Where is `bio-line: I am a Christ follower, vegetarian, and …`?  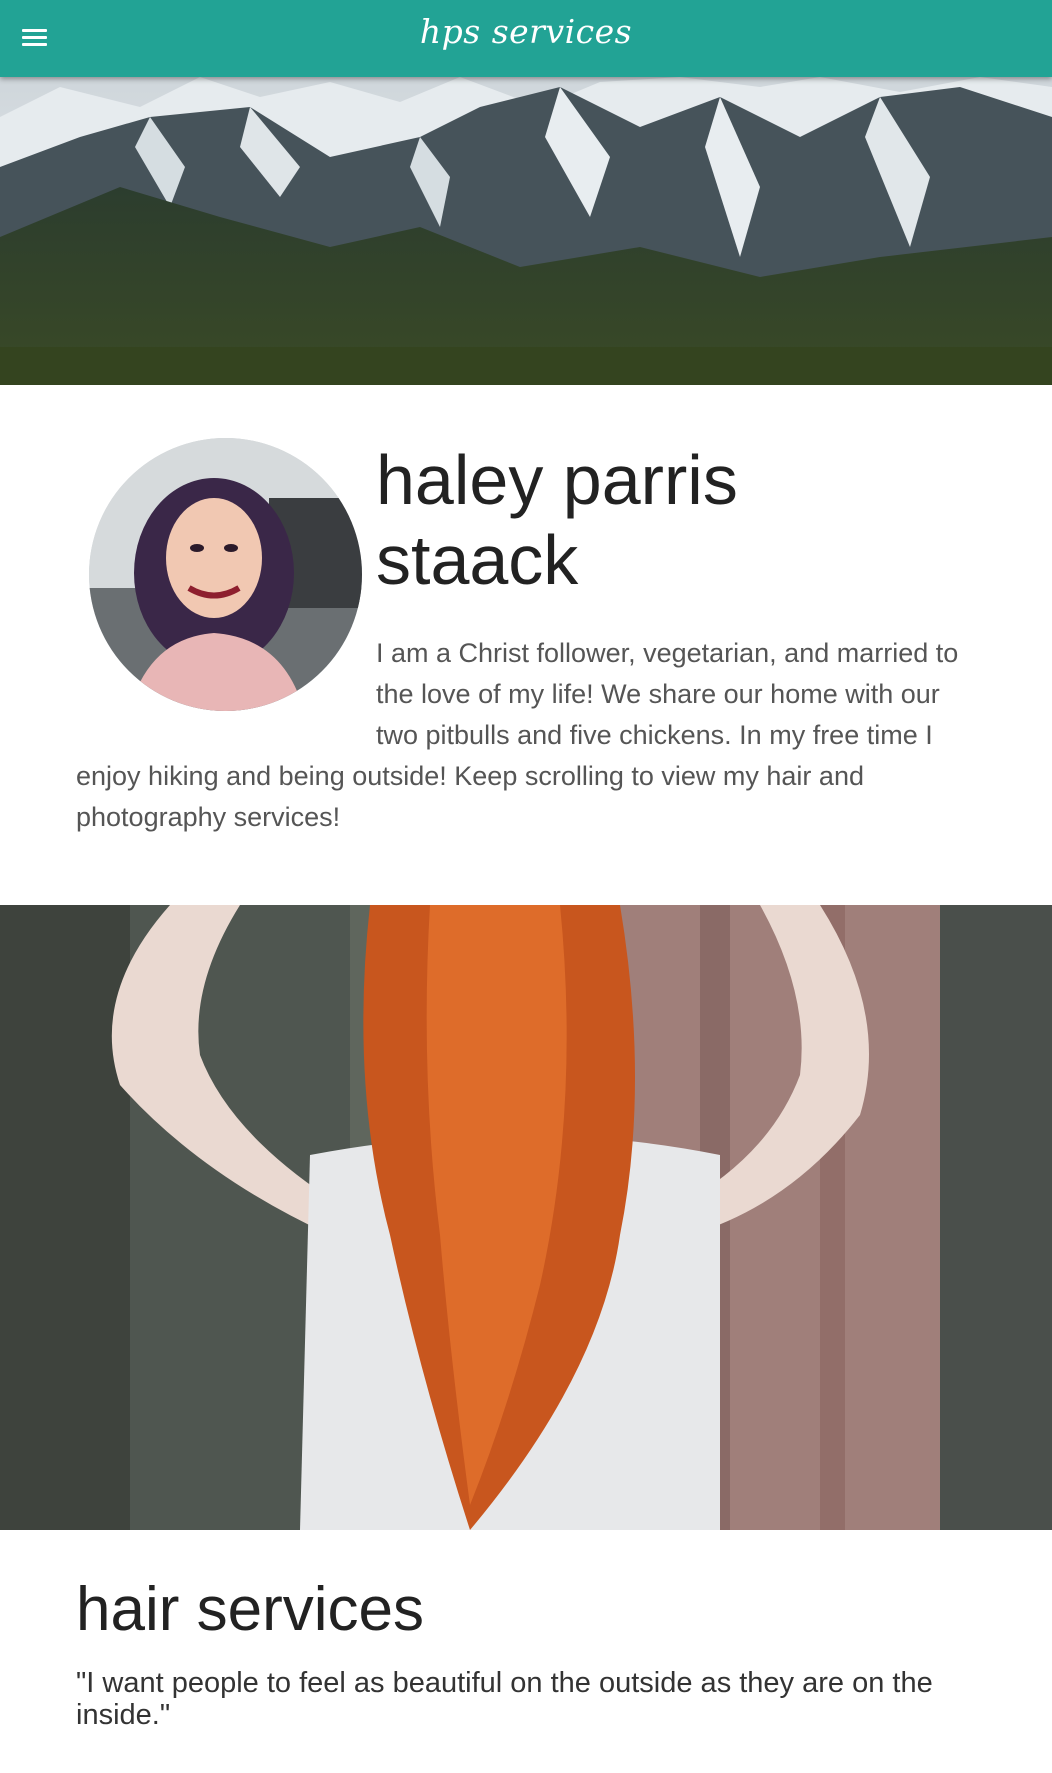 bio-line: I am a Christ follower, vegetarian, and … is located at coordinates (667, 653).